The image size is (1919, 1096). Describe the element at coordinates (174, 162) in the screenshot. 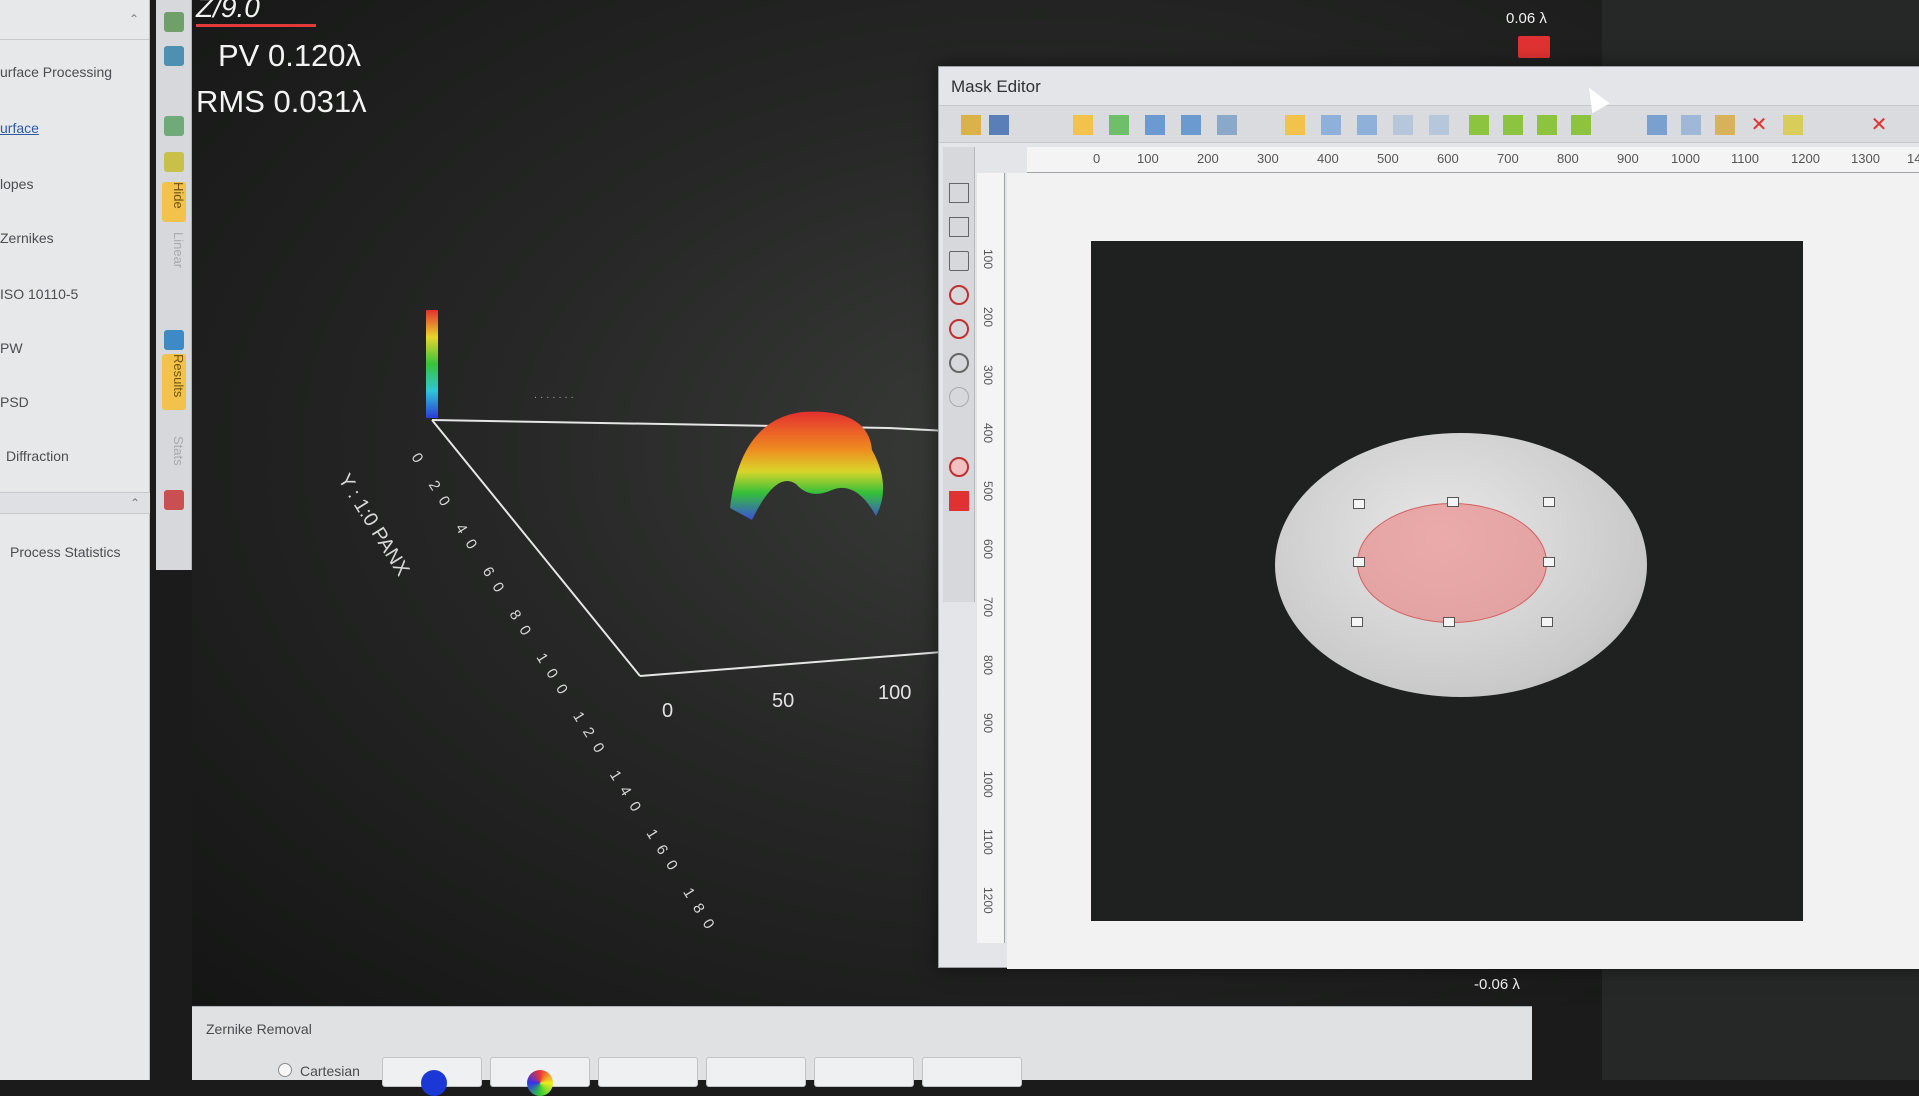

I see `plot-icon` at that location.